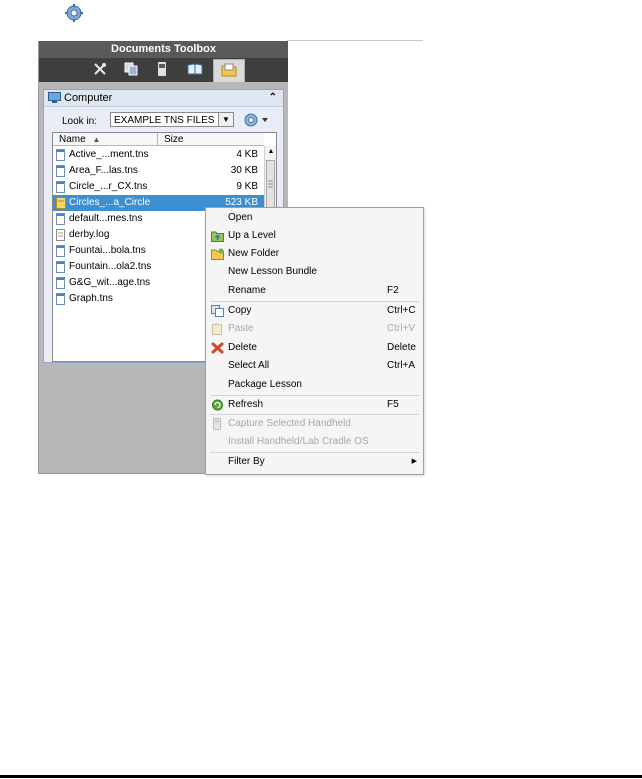 This screenshot has height=779, width=642. Describe the element at coordinates (252, 235) in the screenshot. I see `menu-item-label: Up a Level` at that location.